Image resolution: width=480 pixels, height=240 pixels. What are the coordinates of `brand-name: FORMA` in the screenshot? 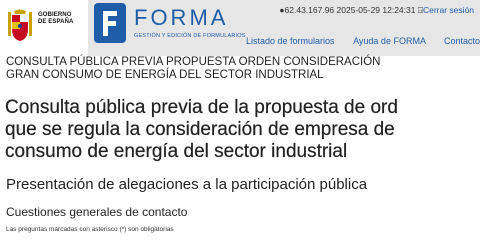 It's located at (181, 17).